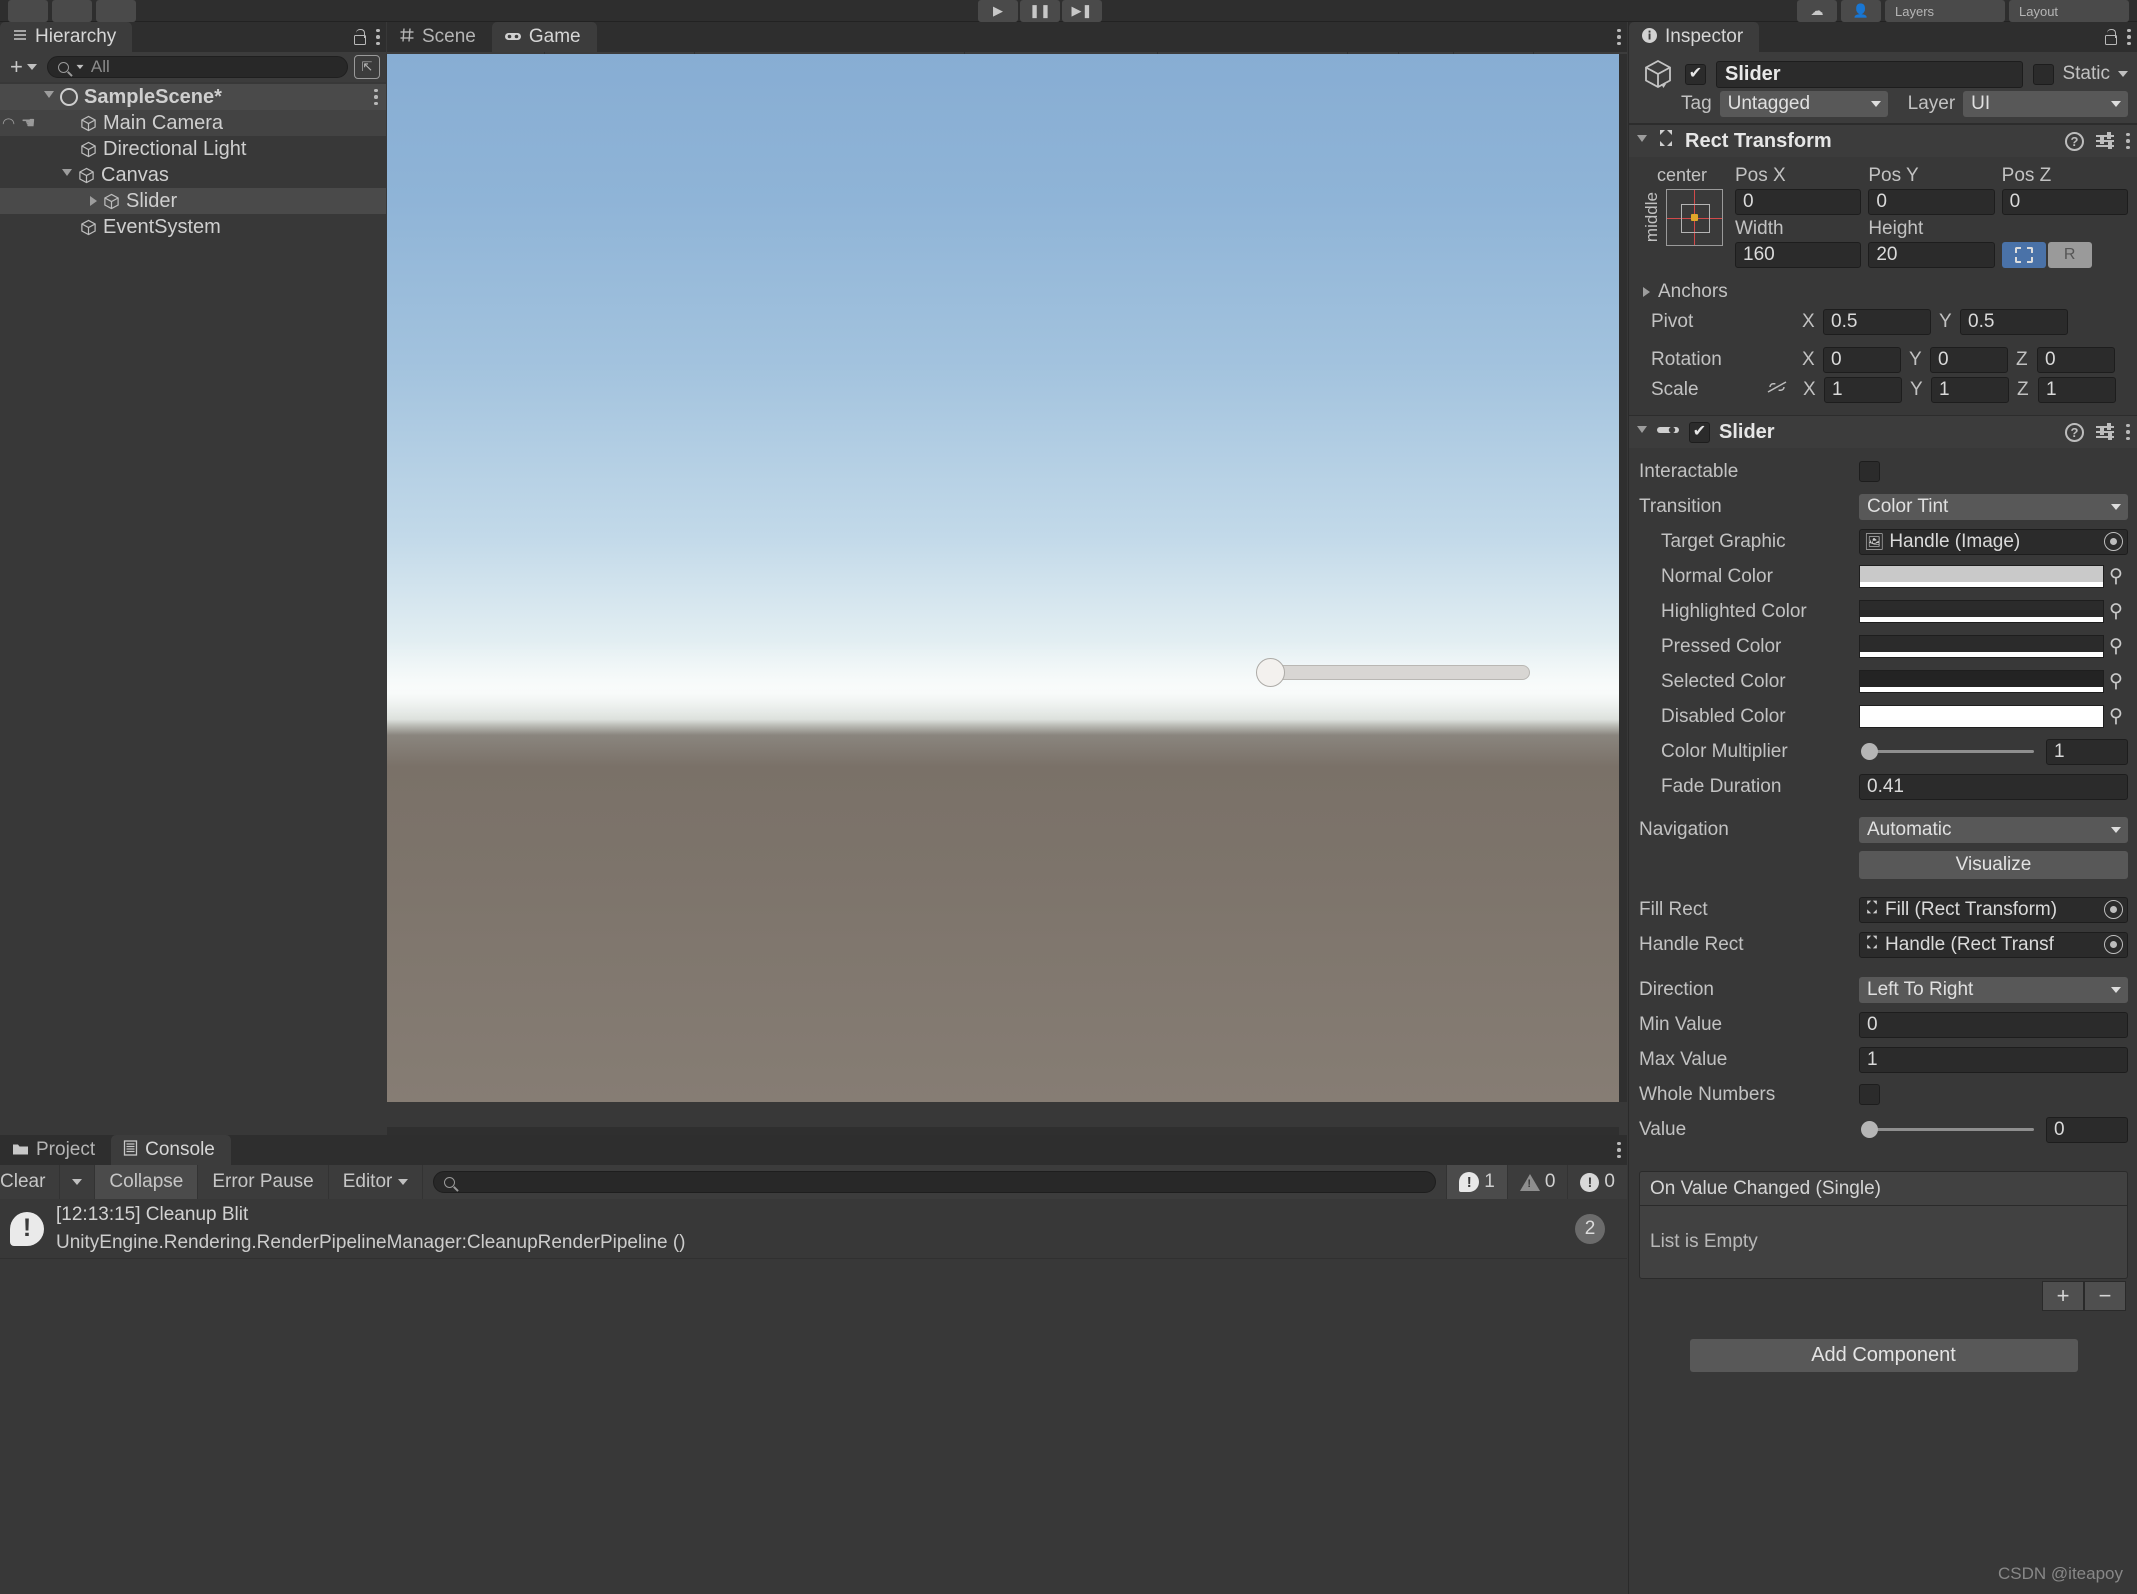  Describe the element at coordinates (1993, 909) in the screenshot. I see `fill-rect-objectfield: Fill (Rect Transform)` at that location.